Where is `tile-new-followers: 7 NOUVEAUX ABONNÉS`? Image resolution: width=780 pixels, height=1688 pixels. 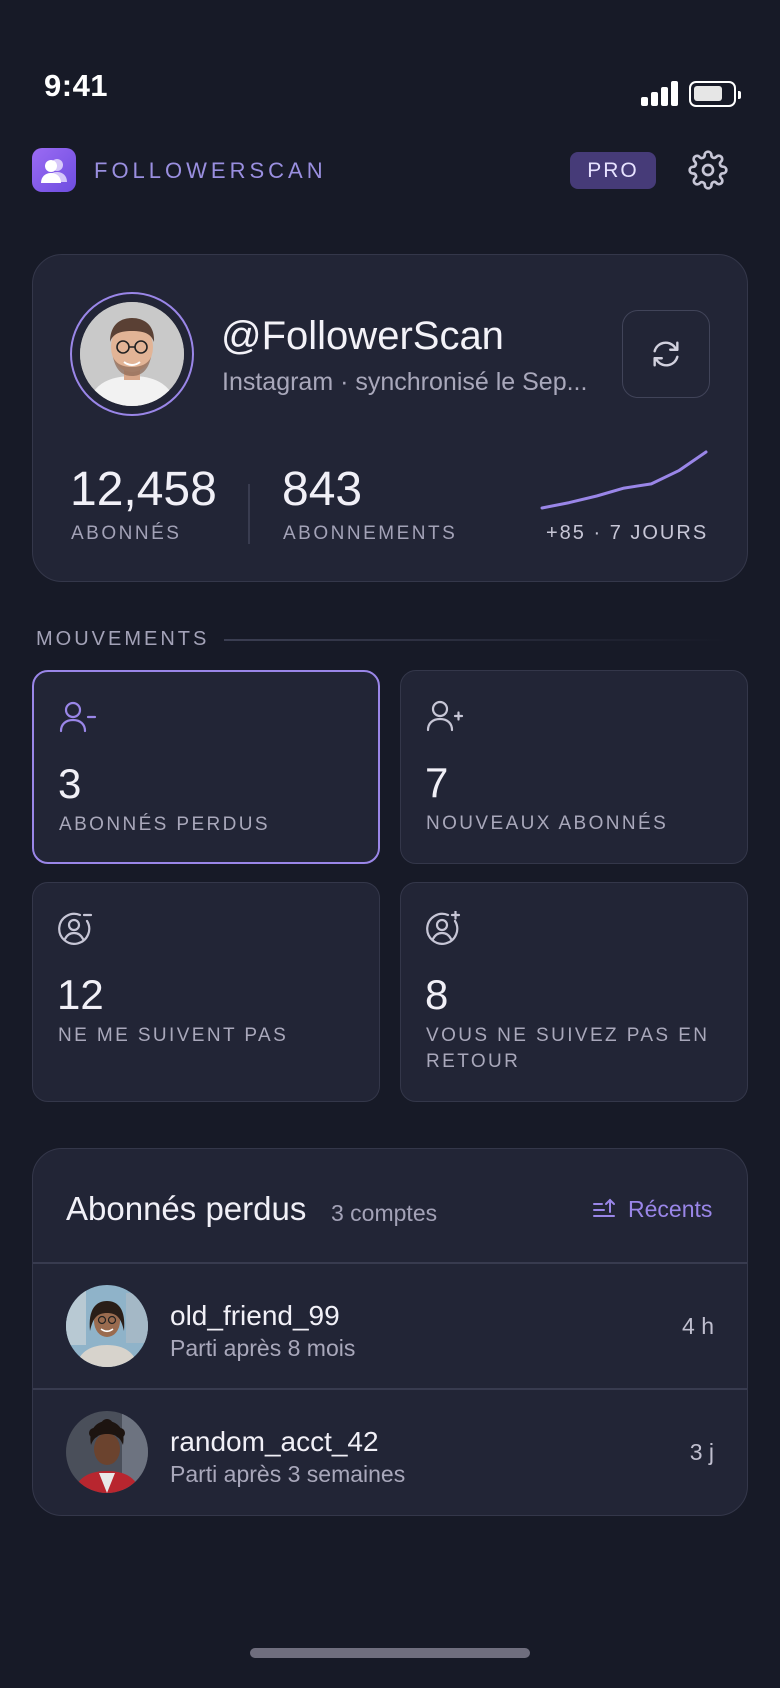 tile-new-followers: 7 NOUVEAUX ABONNÉS is located at coordinates (574, 767).